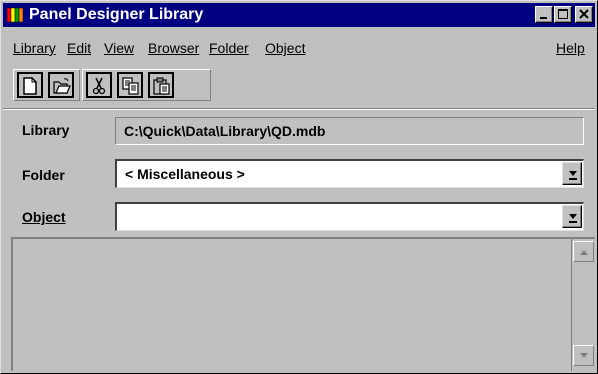  I want to click on menu-help: Help, so click(570, 48).